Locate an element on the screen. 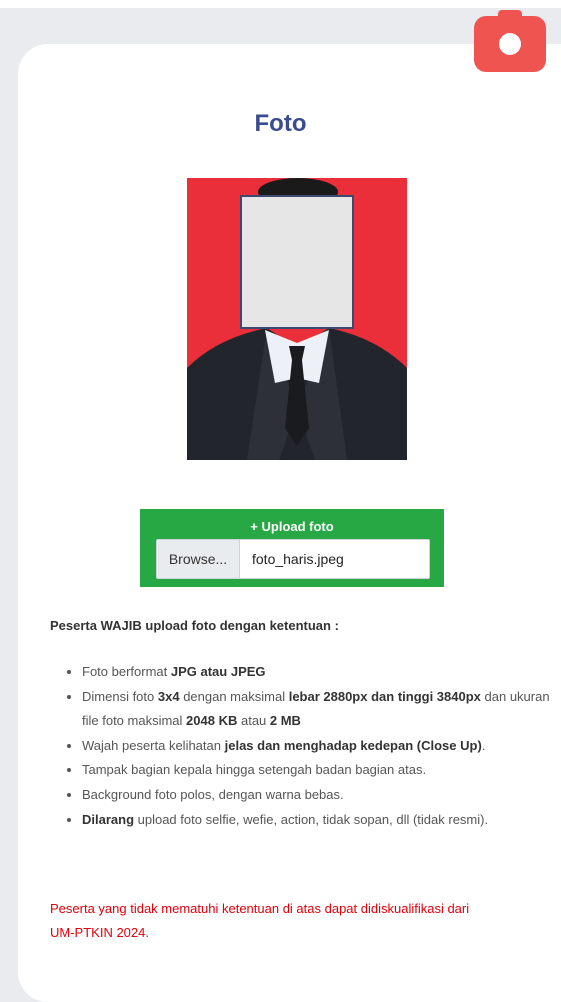 The image size is (561, 1002). uploaded-photo-preview is located at coordinates (297, 319).